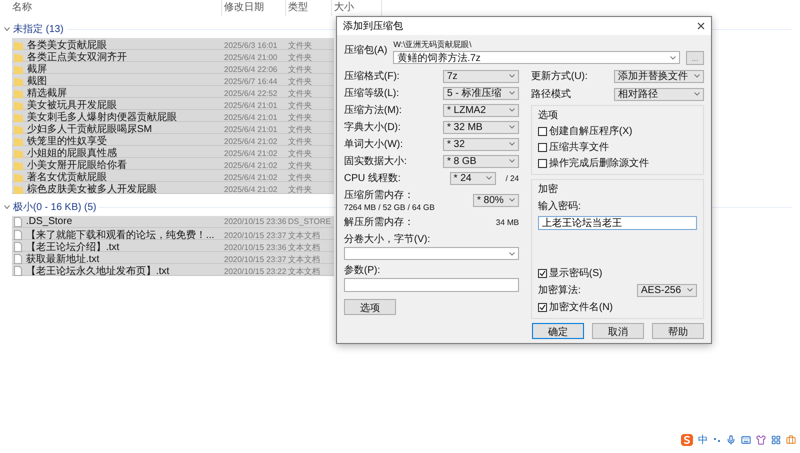 Image resolution: width=800 pixels, height=453 pixels. I want to click on file-row: 著名女优贡献屁眼 2025/6/4 21:02 文件夹, so click(173, 176).